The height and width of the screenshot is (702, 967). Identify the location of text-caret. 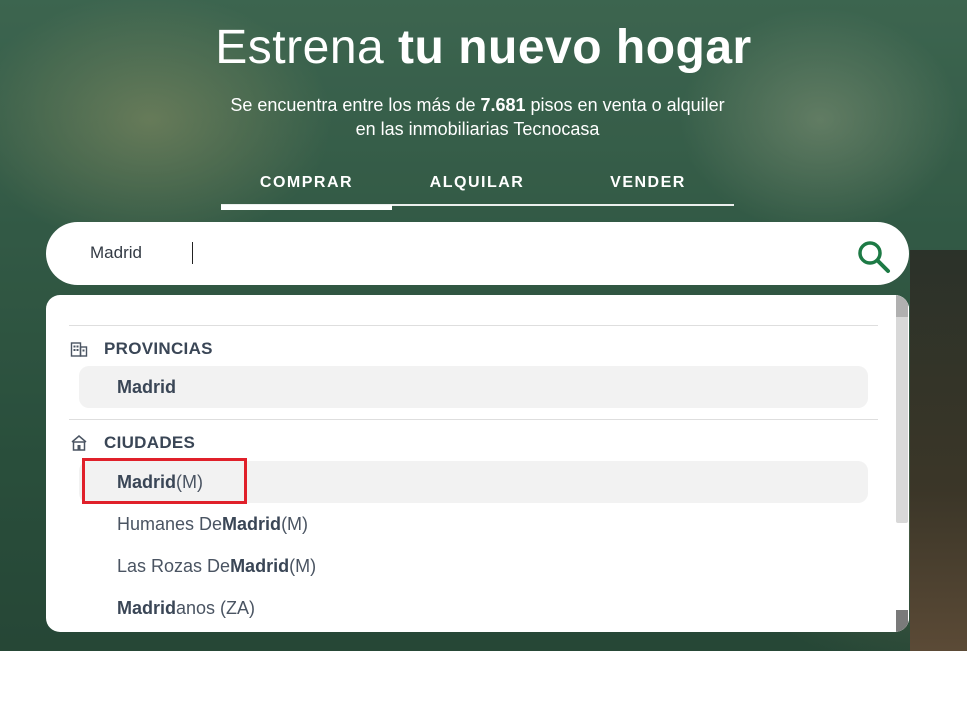
(192, 253).